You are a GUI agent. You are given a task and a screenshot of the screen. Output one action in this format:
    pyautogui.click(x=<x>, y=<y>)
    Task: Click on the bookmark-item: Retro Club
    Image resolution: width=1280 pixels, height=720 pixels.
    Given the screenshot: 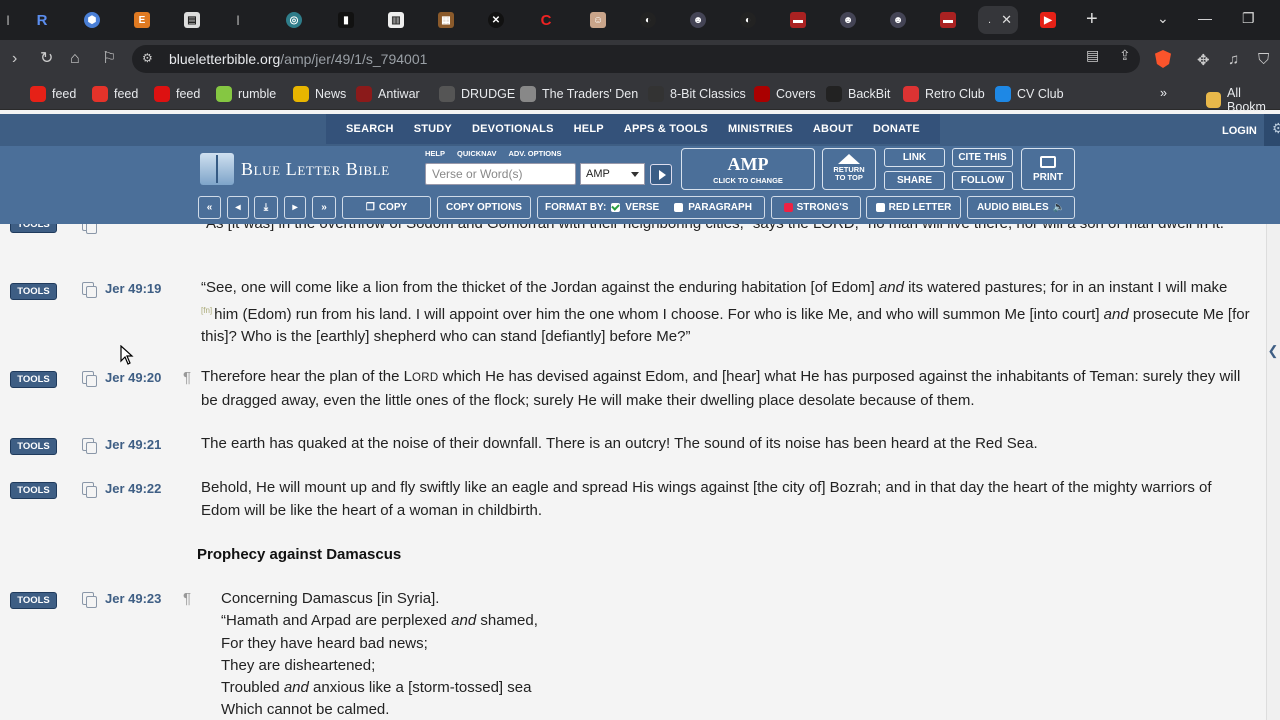 What is the action you would take?
    pyautogui.click(x=944, y=94)
    